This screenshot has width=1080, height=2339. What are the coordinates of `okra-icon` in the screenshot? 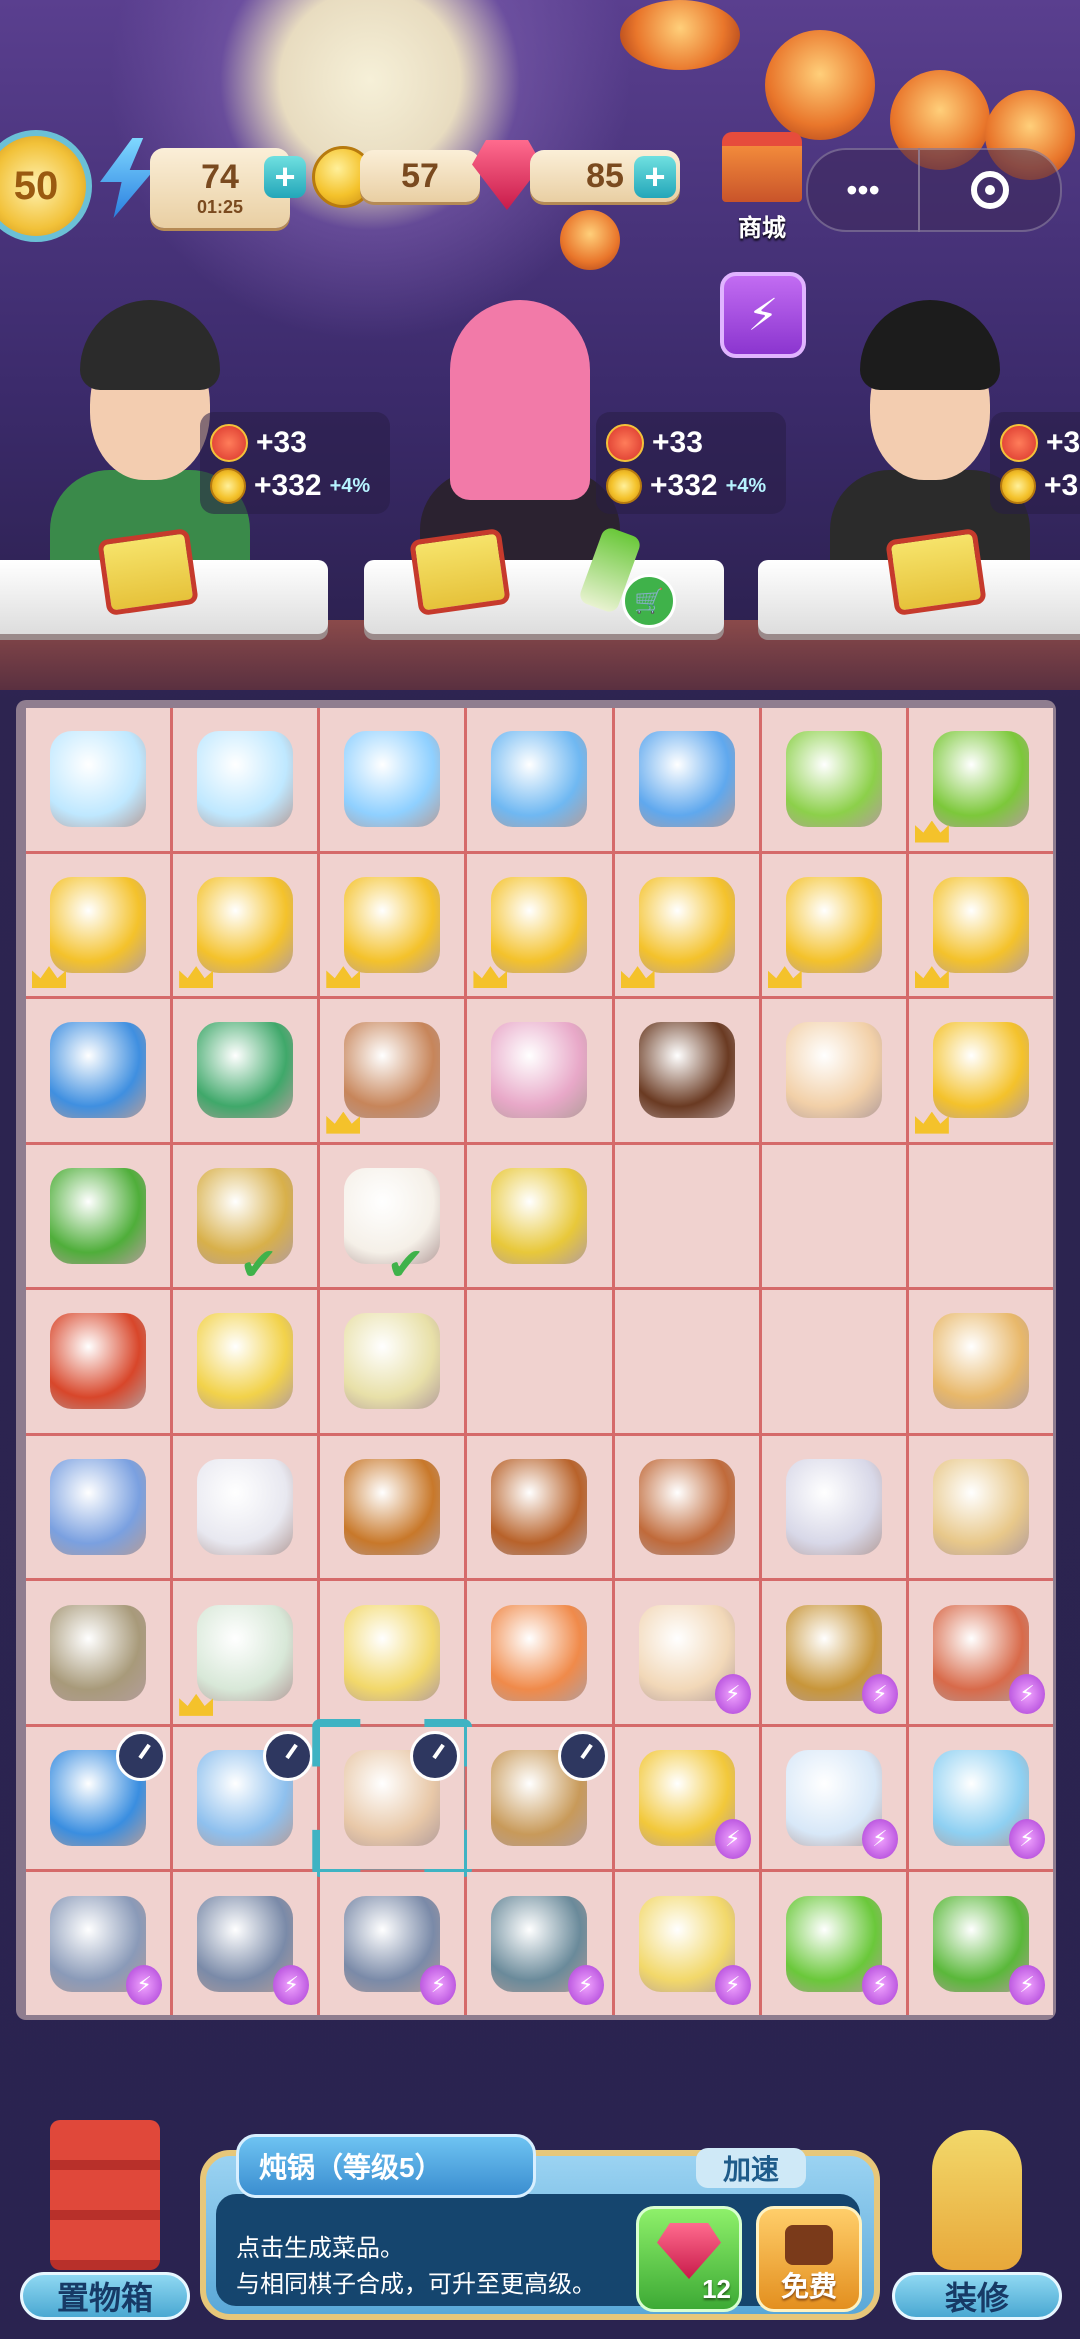 It's located at (98, 1215).